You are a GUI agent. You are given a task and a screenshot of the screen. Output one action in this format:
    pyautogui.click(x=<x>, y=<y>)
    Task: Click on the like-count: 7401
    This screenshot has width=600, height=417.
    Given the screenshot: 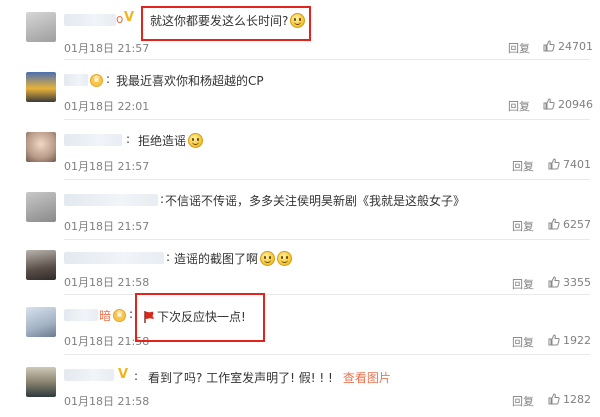 What is the action you would take?
    pyautogui.click(x=577, y=164)
    